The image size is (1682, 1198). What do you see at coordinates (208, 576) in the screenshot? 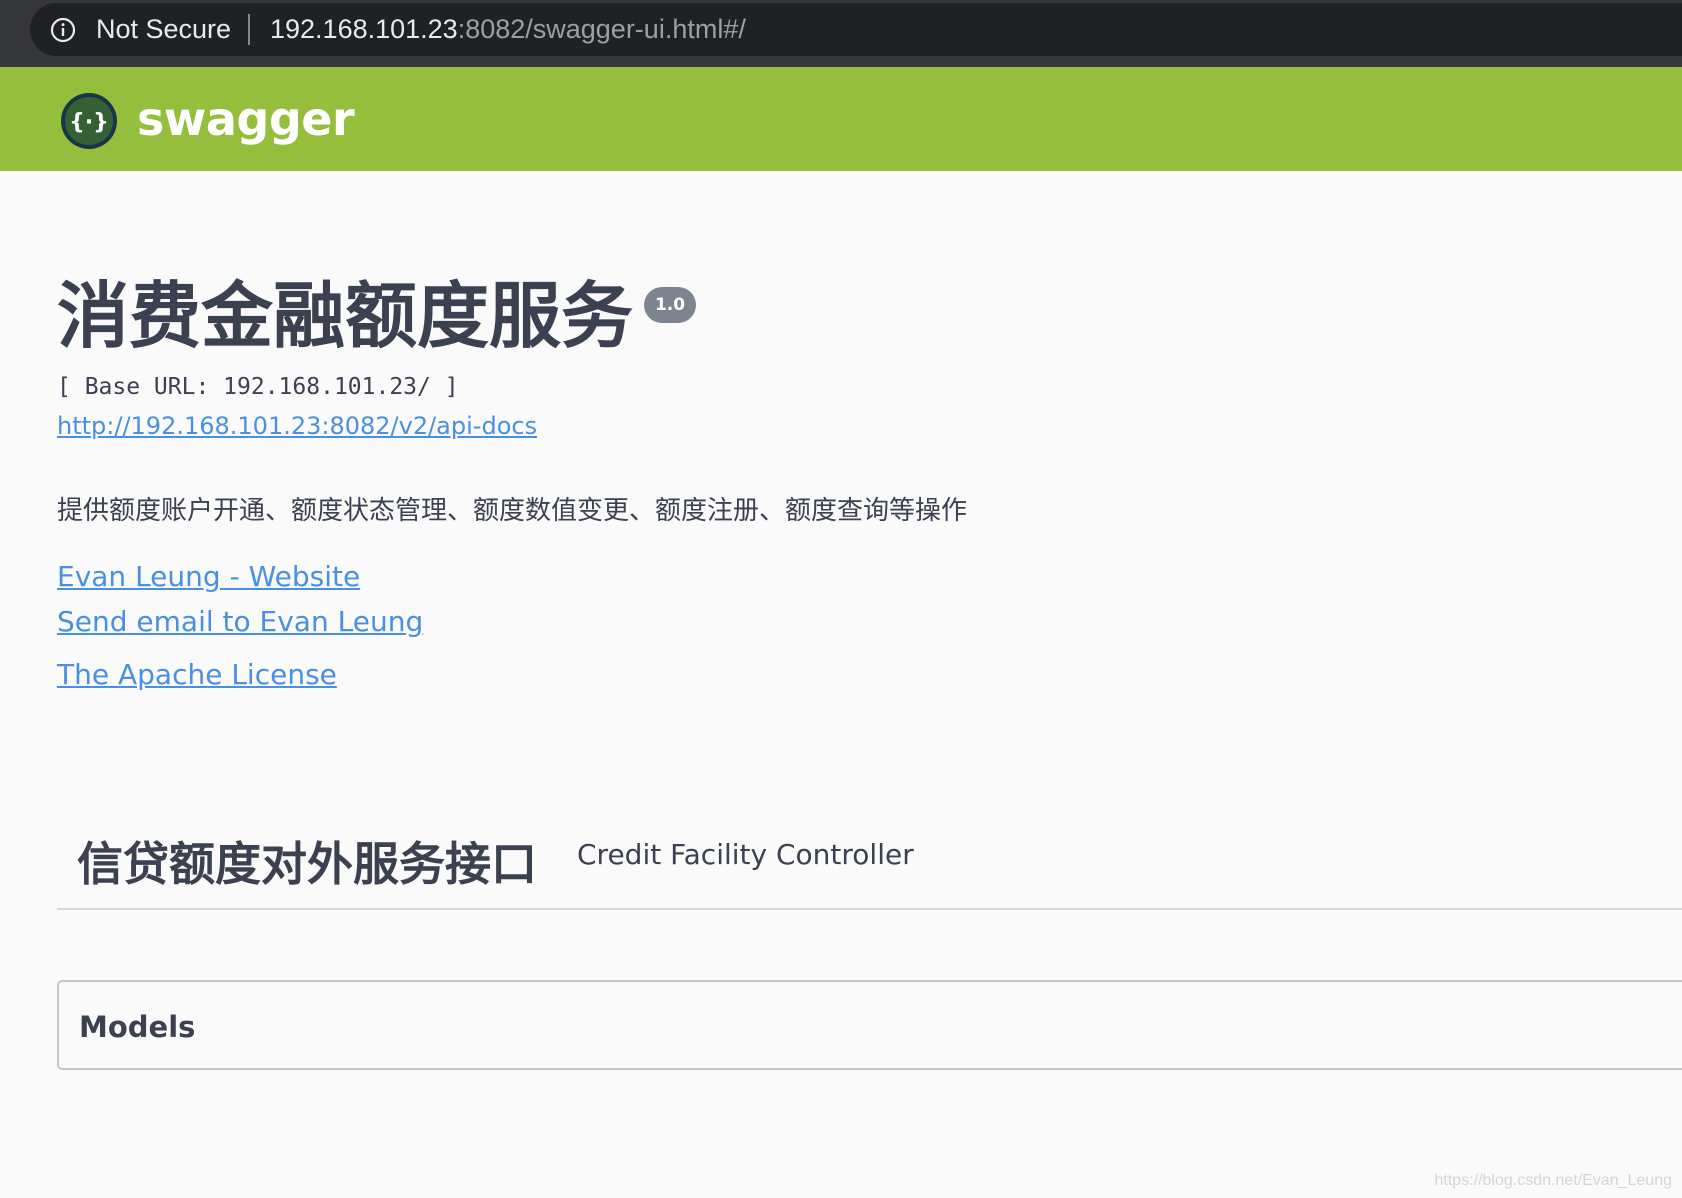
I see `contact-website-link: Evan Leung - Website` at bounding box center [208, 576].